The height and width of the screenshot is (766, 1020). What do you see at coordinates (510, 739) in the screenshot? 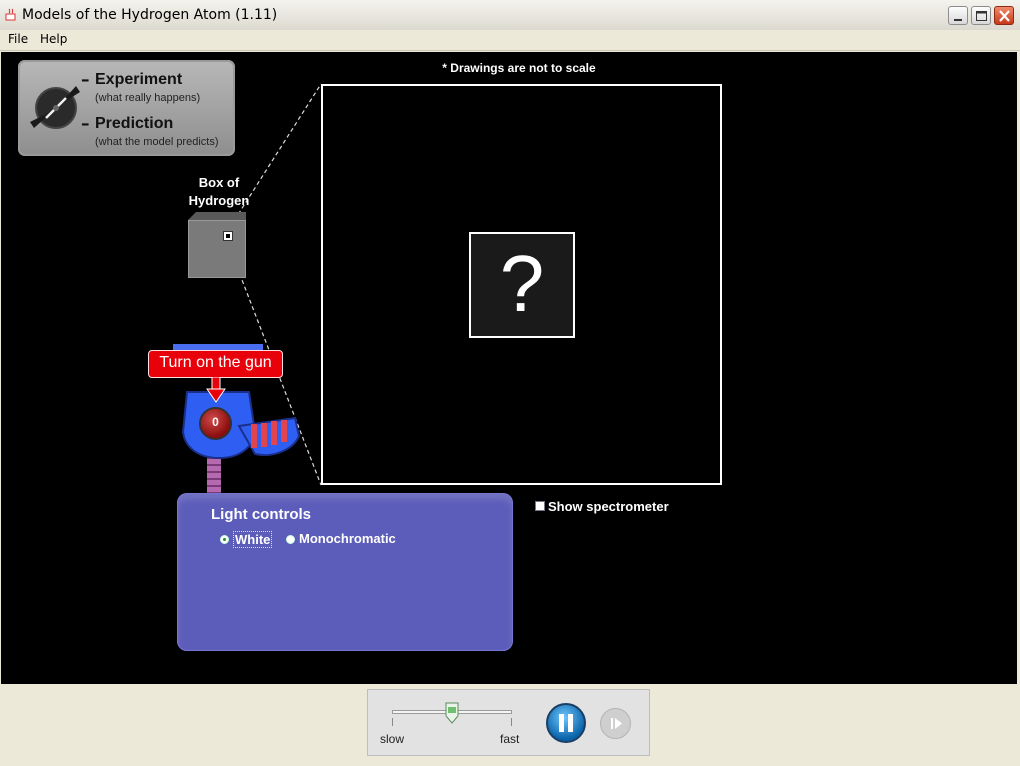
I see `speed-fast-label: fast` at bounding box center [510, 739].